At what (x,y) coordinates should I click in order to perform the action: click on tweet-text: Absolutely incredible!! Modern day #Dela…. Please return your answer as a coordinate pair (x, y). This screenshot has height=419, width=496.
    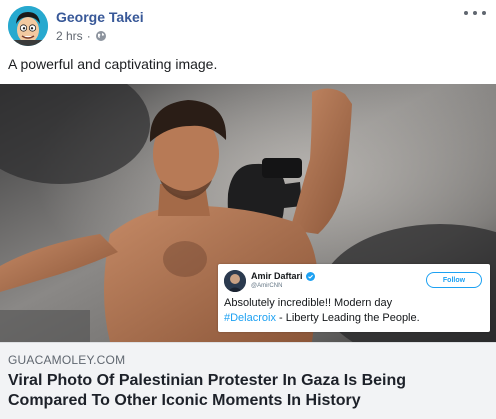
    Looking at the image, I should click on (356, 311).